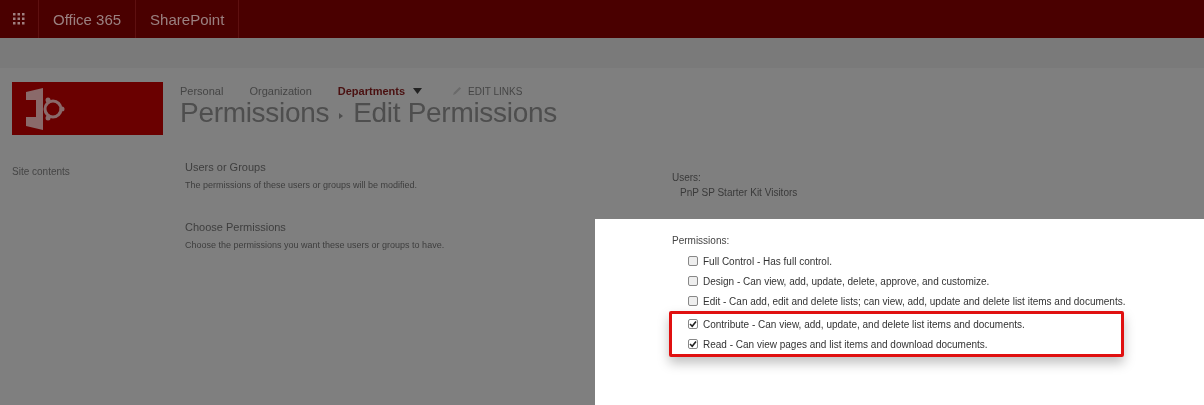 The width and height of the screenshot is (1204, 405). I want to click on permission-option: Design - Can view, add, update, delete, approve, and customize., so click(938, 281).